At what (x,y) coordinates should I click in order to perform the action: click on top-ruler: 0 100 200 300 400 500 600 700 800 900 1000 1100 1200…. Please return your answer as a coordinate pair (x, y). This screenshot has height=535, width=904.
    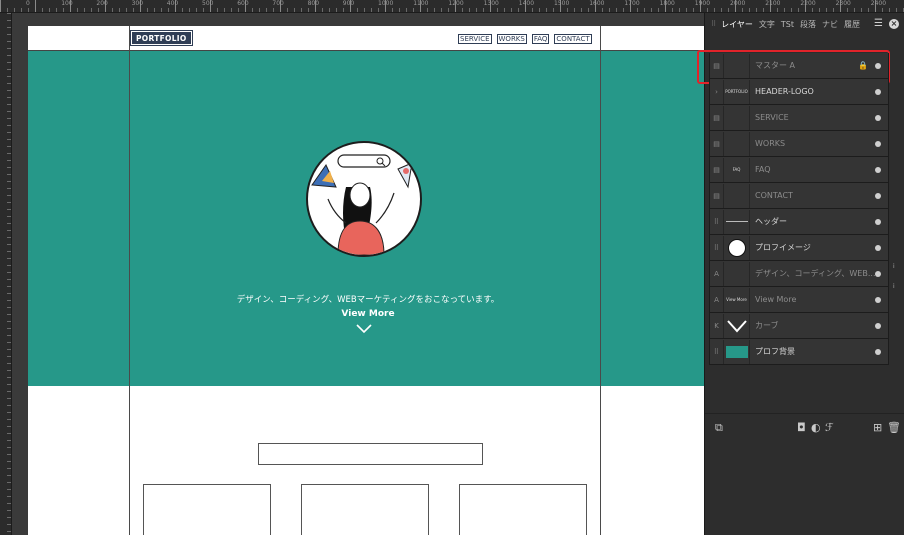
    Looking at the image, I should click on (452, 6).